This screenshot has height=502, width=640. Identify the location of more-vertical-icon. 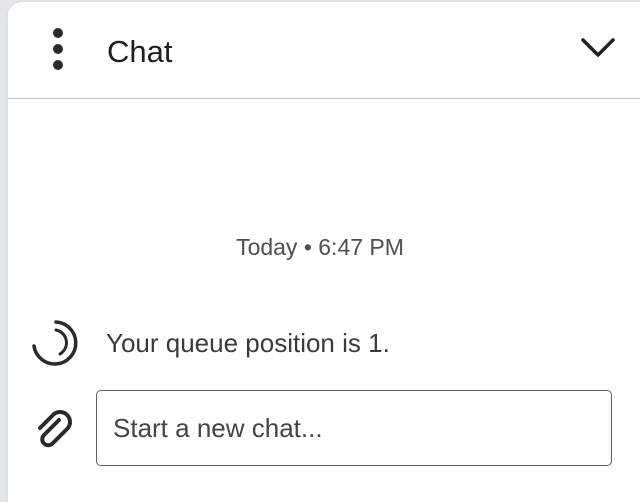
(58, 33).